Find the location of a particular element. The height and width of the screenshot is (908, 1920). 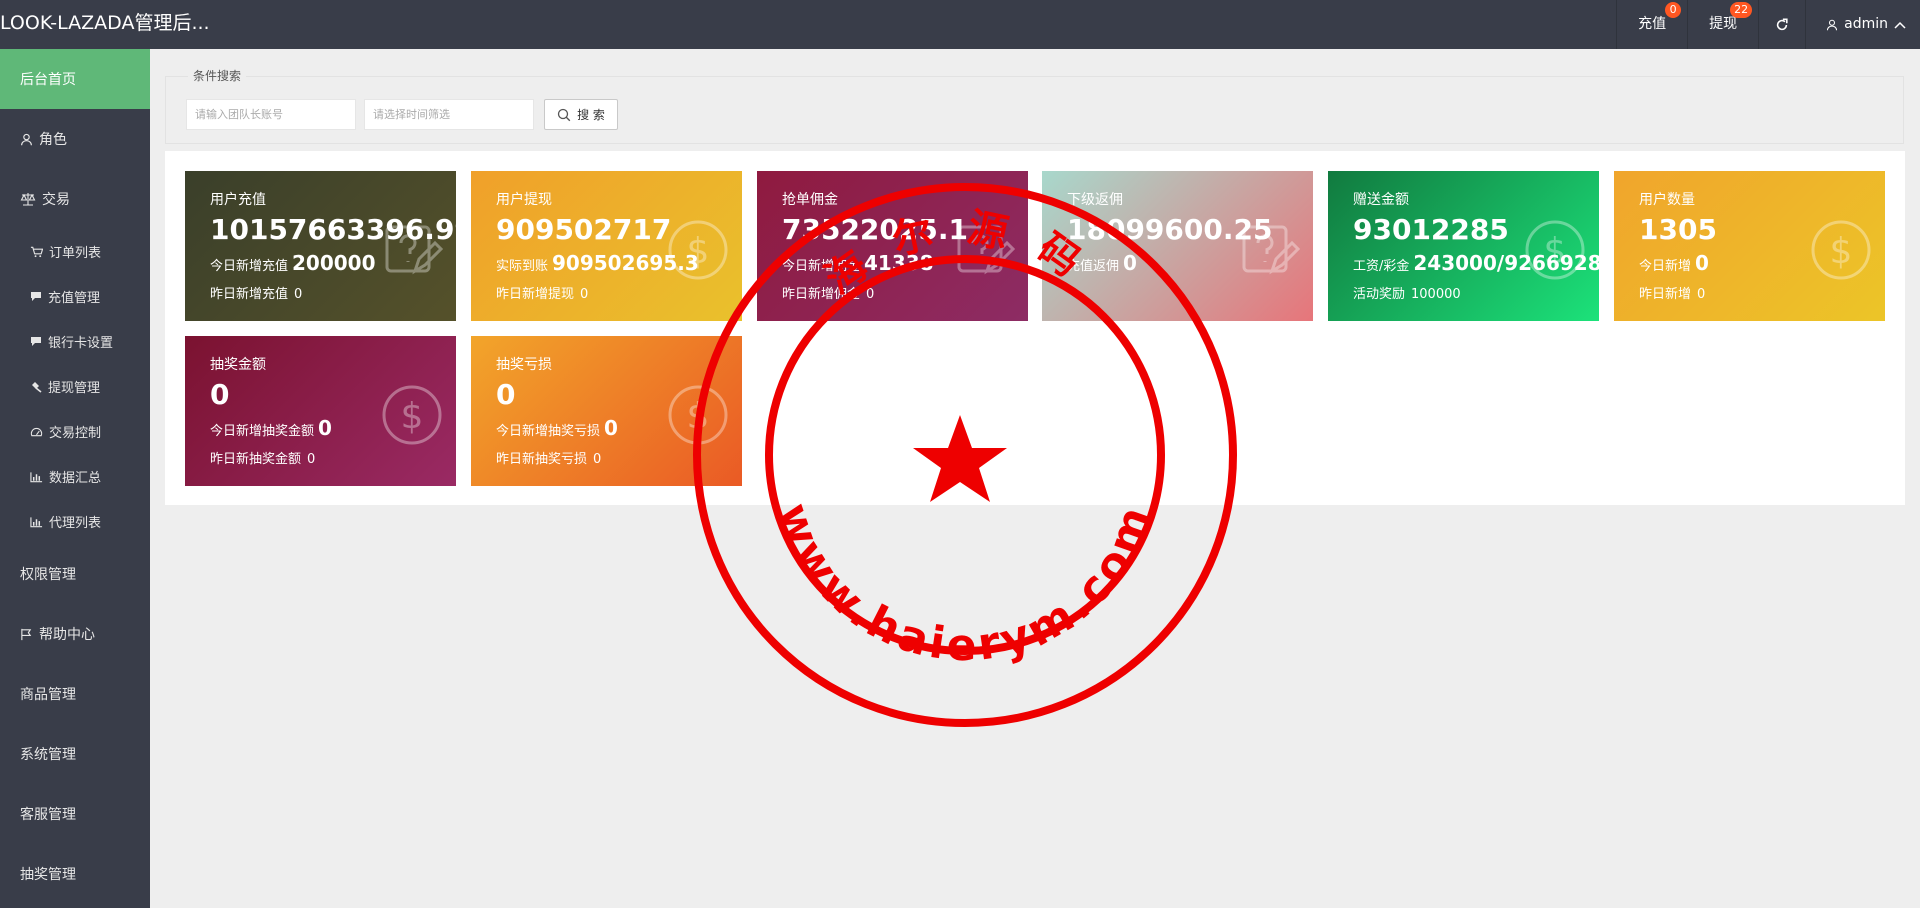

team-leader-input is located at coordinates (271, 114).